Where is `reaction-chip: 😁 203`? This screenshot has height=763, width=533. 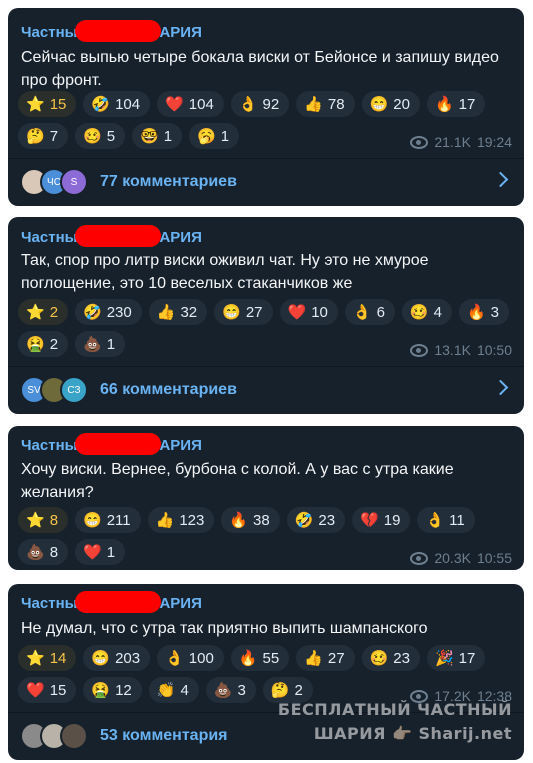
reaction-chip: 😁 203 is located at coordinates (117, 658).